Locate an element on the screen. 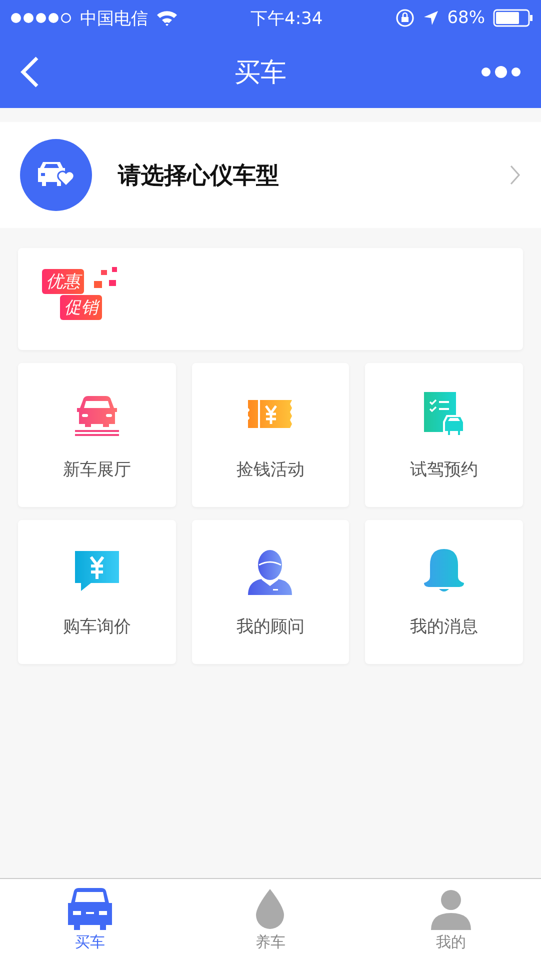  tab-item: 我的 is located at coordinates (450, 919).